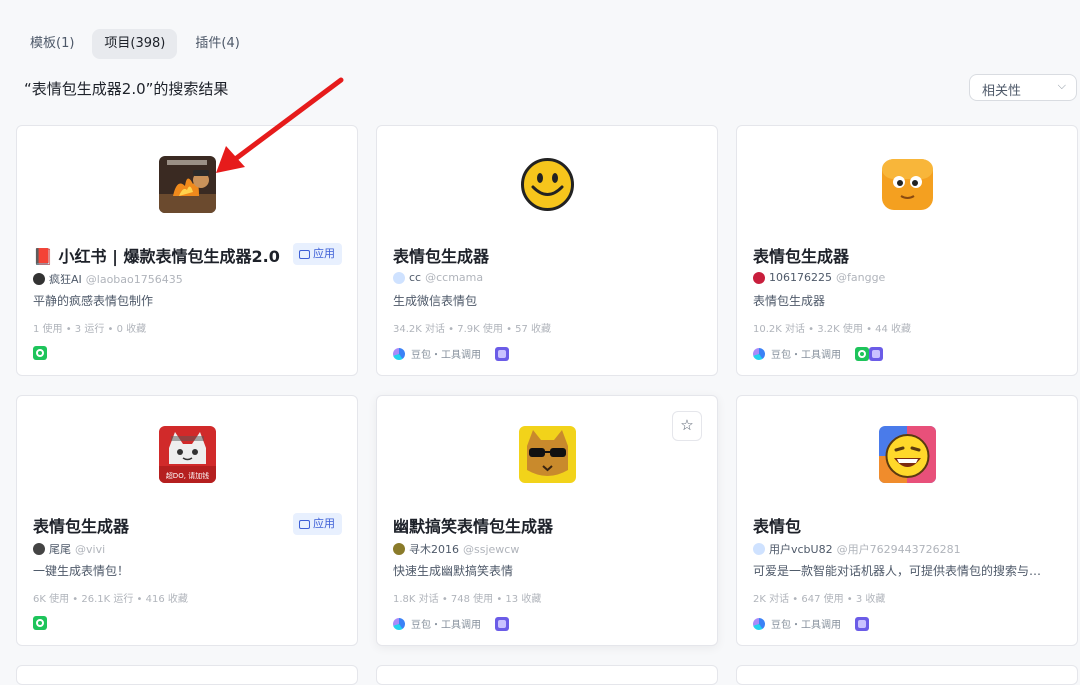 This screenshot has height=685, width=1080. What do you see at coordinates (800, 277) in the screenshot?
I see `author-name: 106176225` at bounding box center [800, 277].